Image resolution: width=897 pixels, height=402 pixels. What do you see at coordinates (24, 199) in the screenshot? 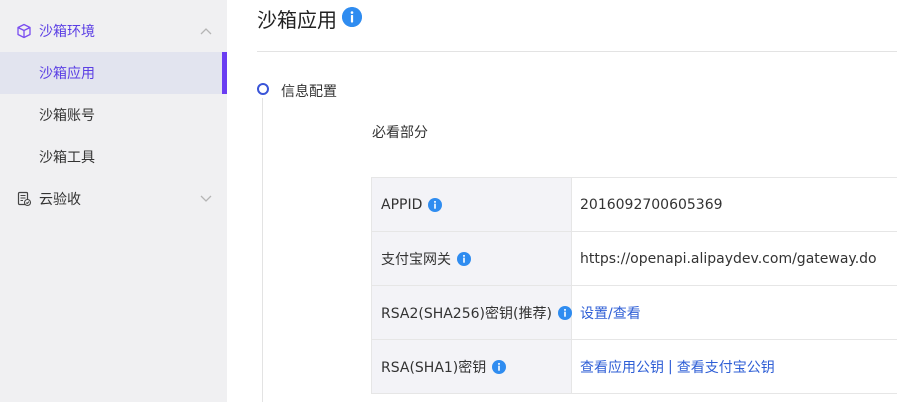
I see `document-check-icon` at bounding box center [24, 199].